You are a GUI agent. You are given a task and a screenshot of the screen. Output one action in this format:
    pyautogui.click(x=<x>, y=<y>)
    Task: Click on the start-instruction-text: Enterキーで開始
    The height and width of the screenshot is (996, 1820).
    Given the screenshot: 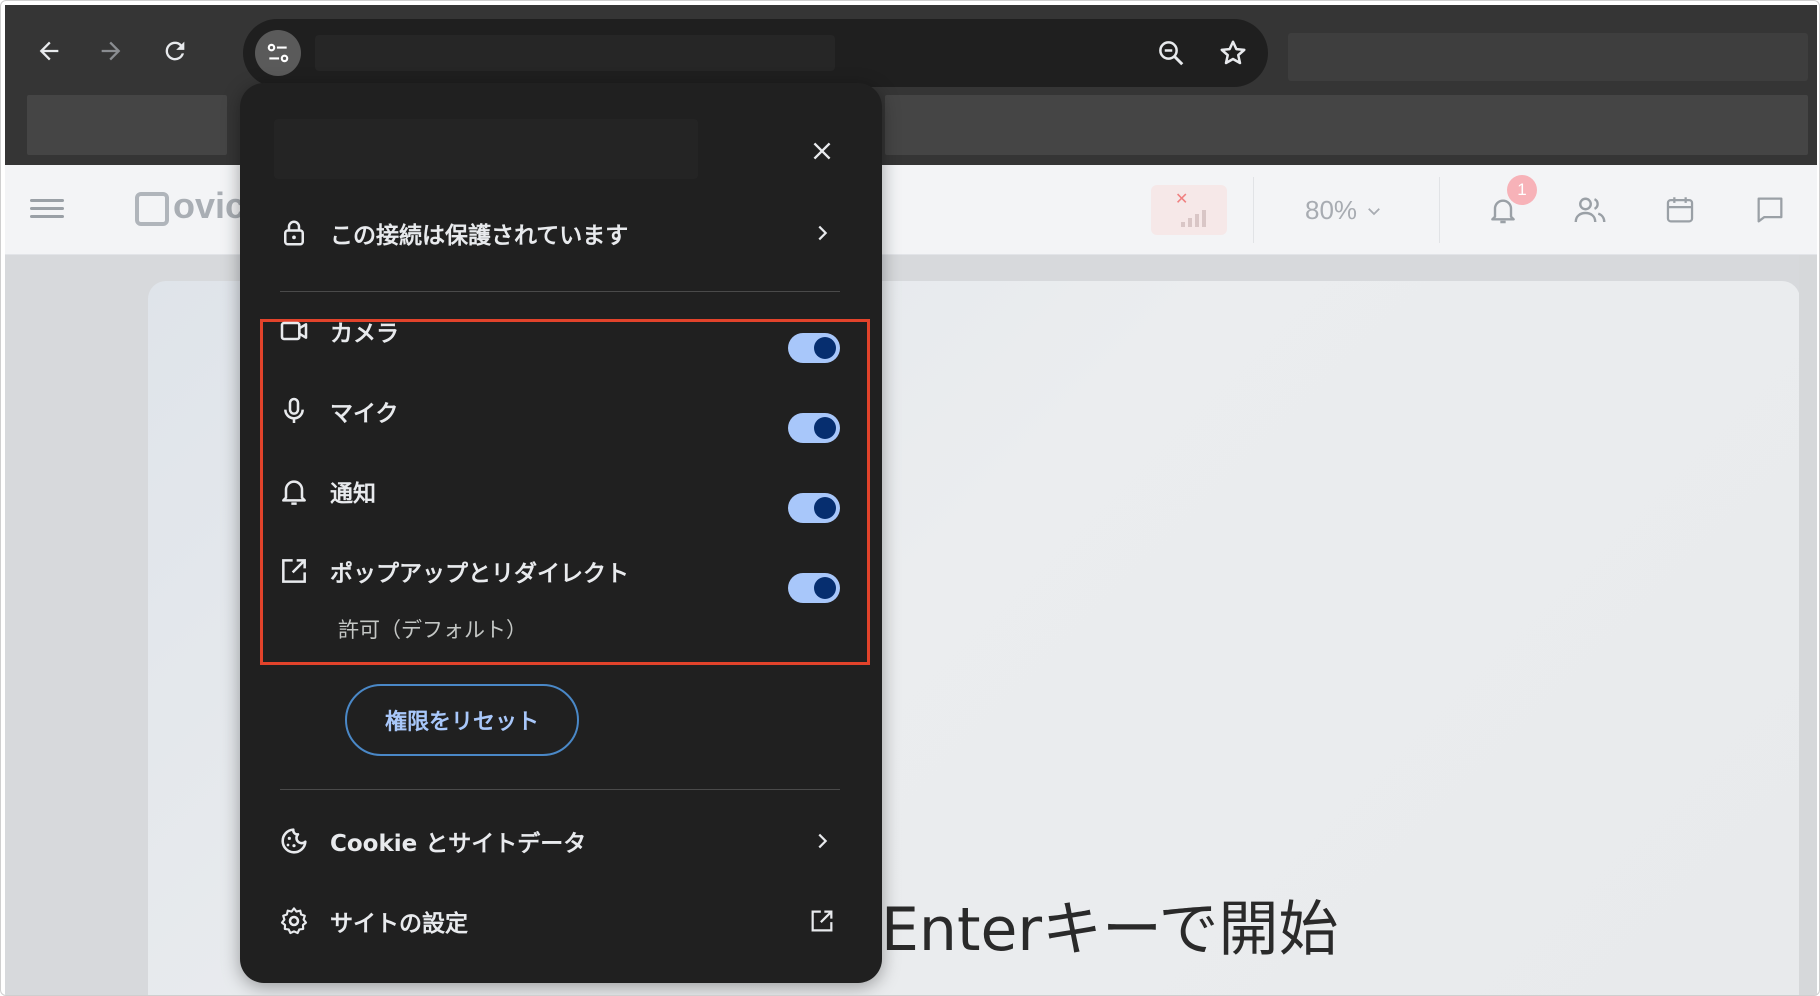 What is the action you would take?
    pyautogui.click(x=1110, y=930)
    